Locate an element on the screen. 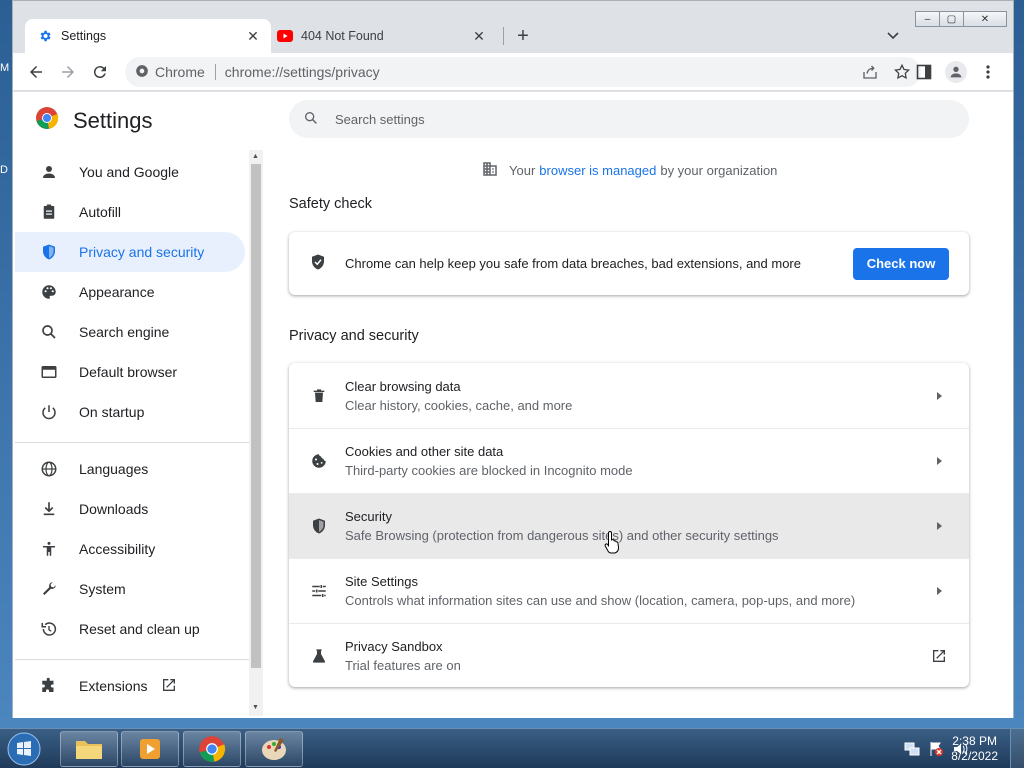  trash-icon is located at coordinates (319, 396).